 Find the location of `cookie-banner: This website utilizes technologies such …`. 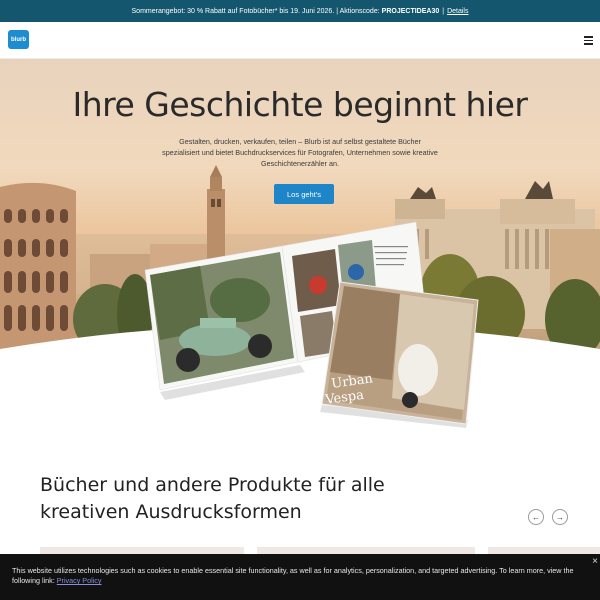

cookie-banner: This website utilizes technologies such … is located at coordinates (300, 577).